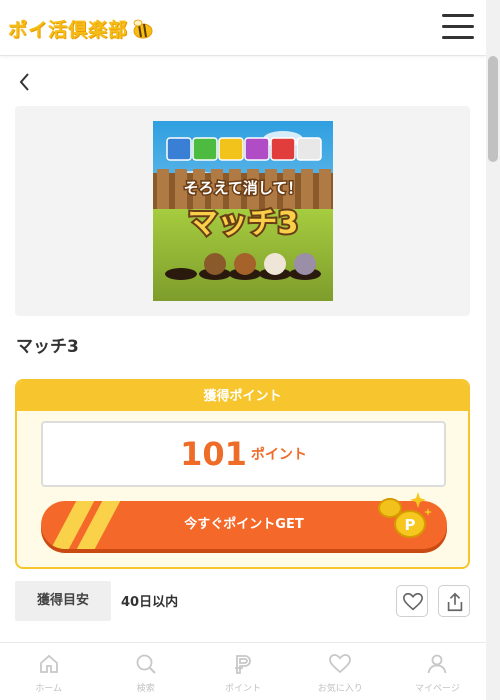 This screenshot has width=500, height=700. I want to click on nav-mypage: マイページ, so click(437, 671).